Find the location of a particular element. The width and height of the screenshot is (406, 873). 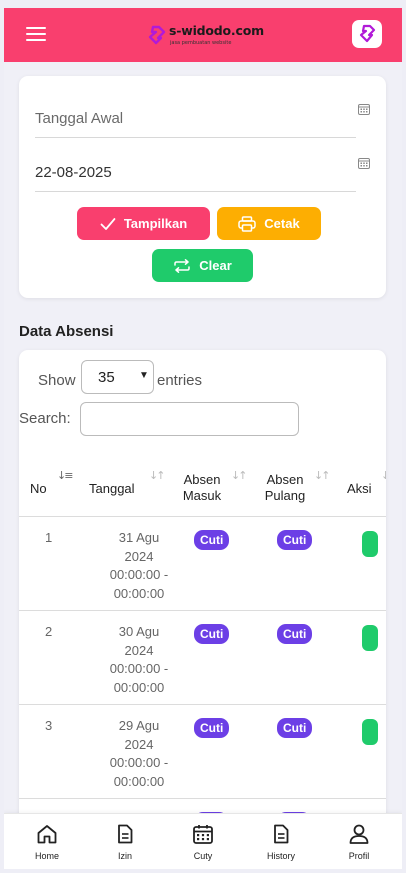

column-header-no: No is located at coordinates (38, 489).